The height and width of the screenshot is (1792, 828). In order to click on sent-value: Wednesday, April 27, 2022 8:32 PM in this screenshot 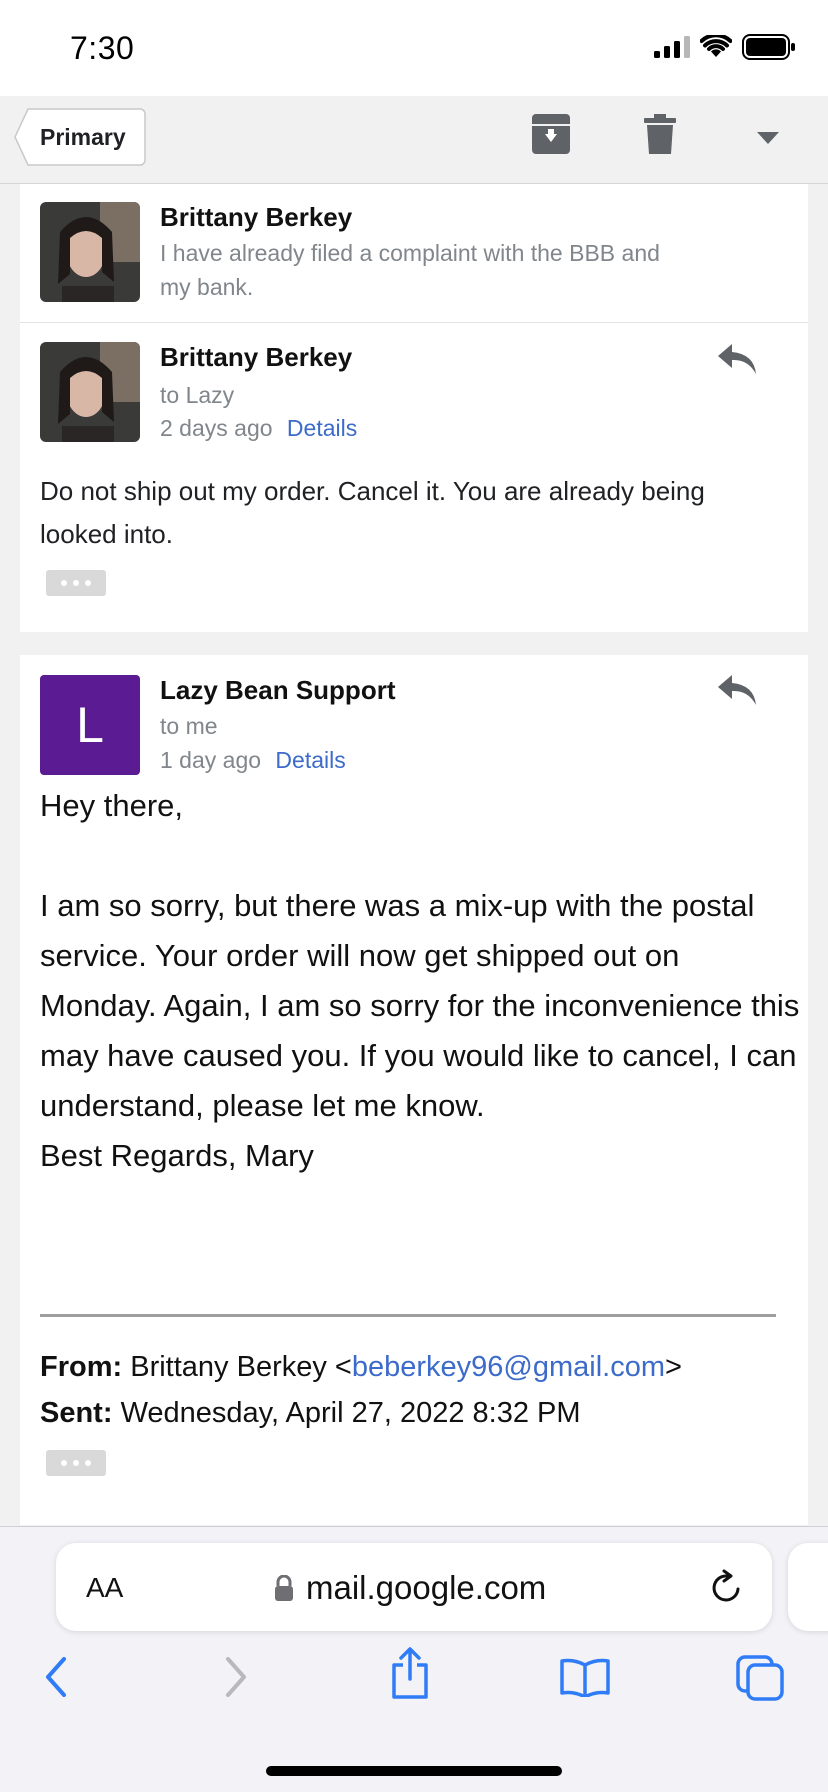, I will do `click(350, 1413)`.